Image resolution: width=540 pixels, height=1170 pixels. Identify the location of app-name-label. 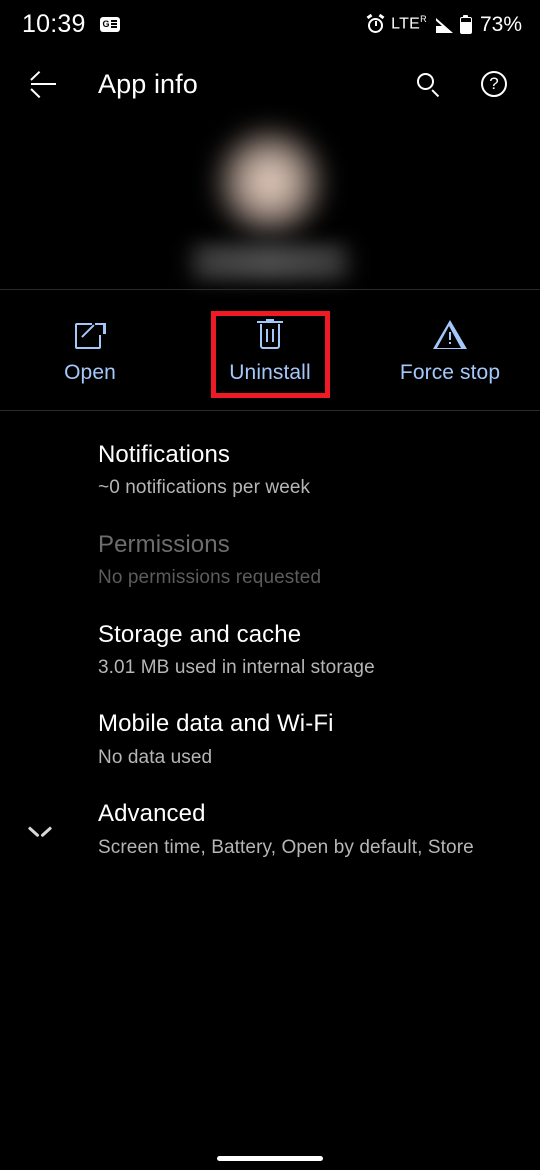
(270, 261).